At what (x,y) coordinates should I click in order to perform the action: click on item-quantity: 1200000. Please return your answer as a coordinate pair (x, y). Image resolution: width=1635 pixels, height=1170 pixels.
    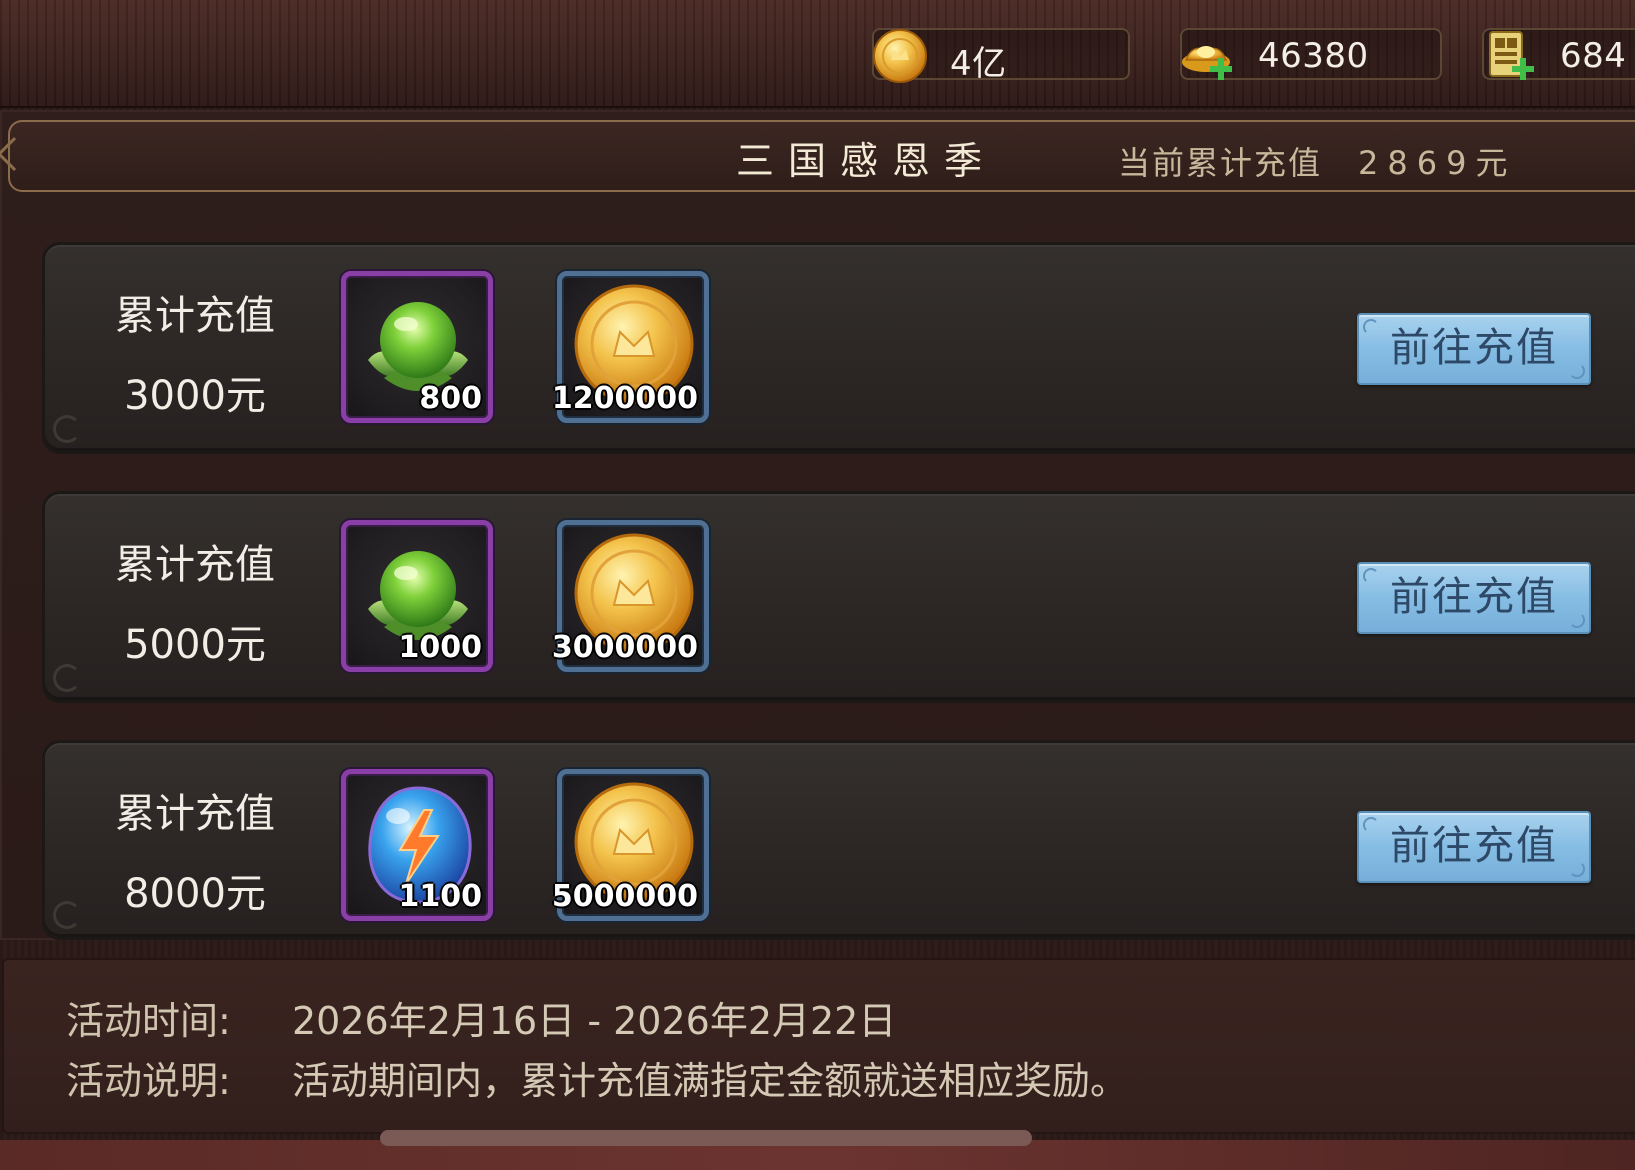
    Looking at the image, I should click on (624, 398).